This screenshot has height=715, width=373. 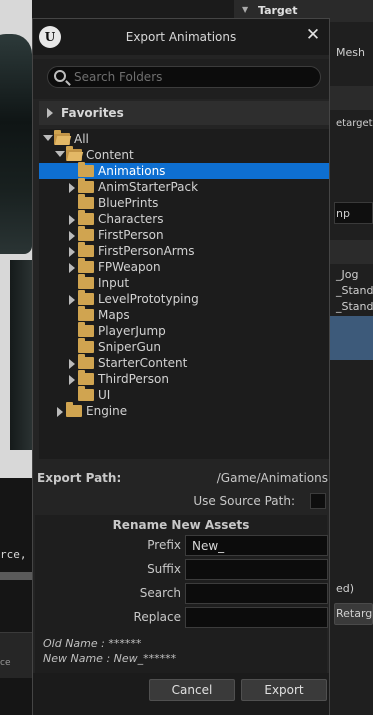 I want to click on tree-item-label: Engine, so click(x=107, y=411).